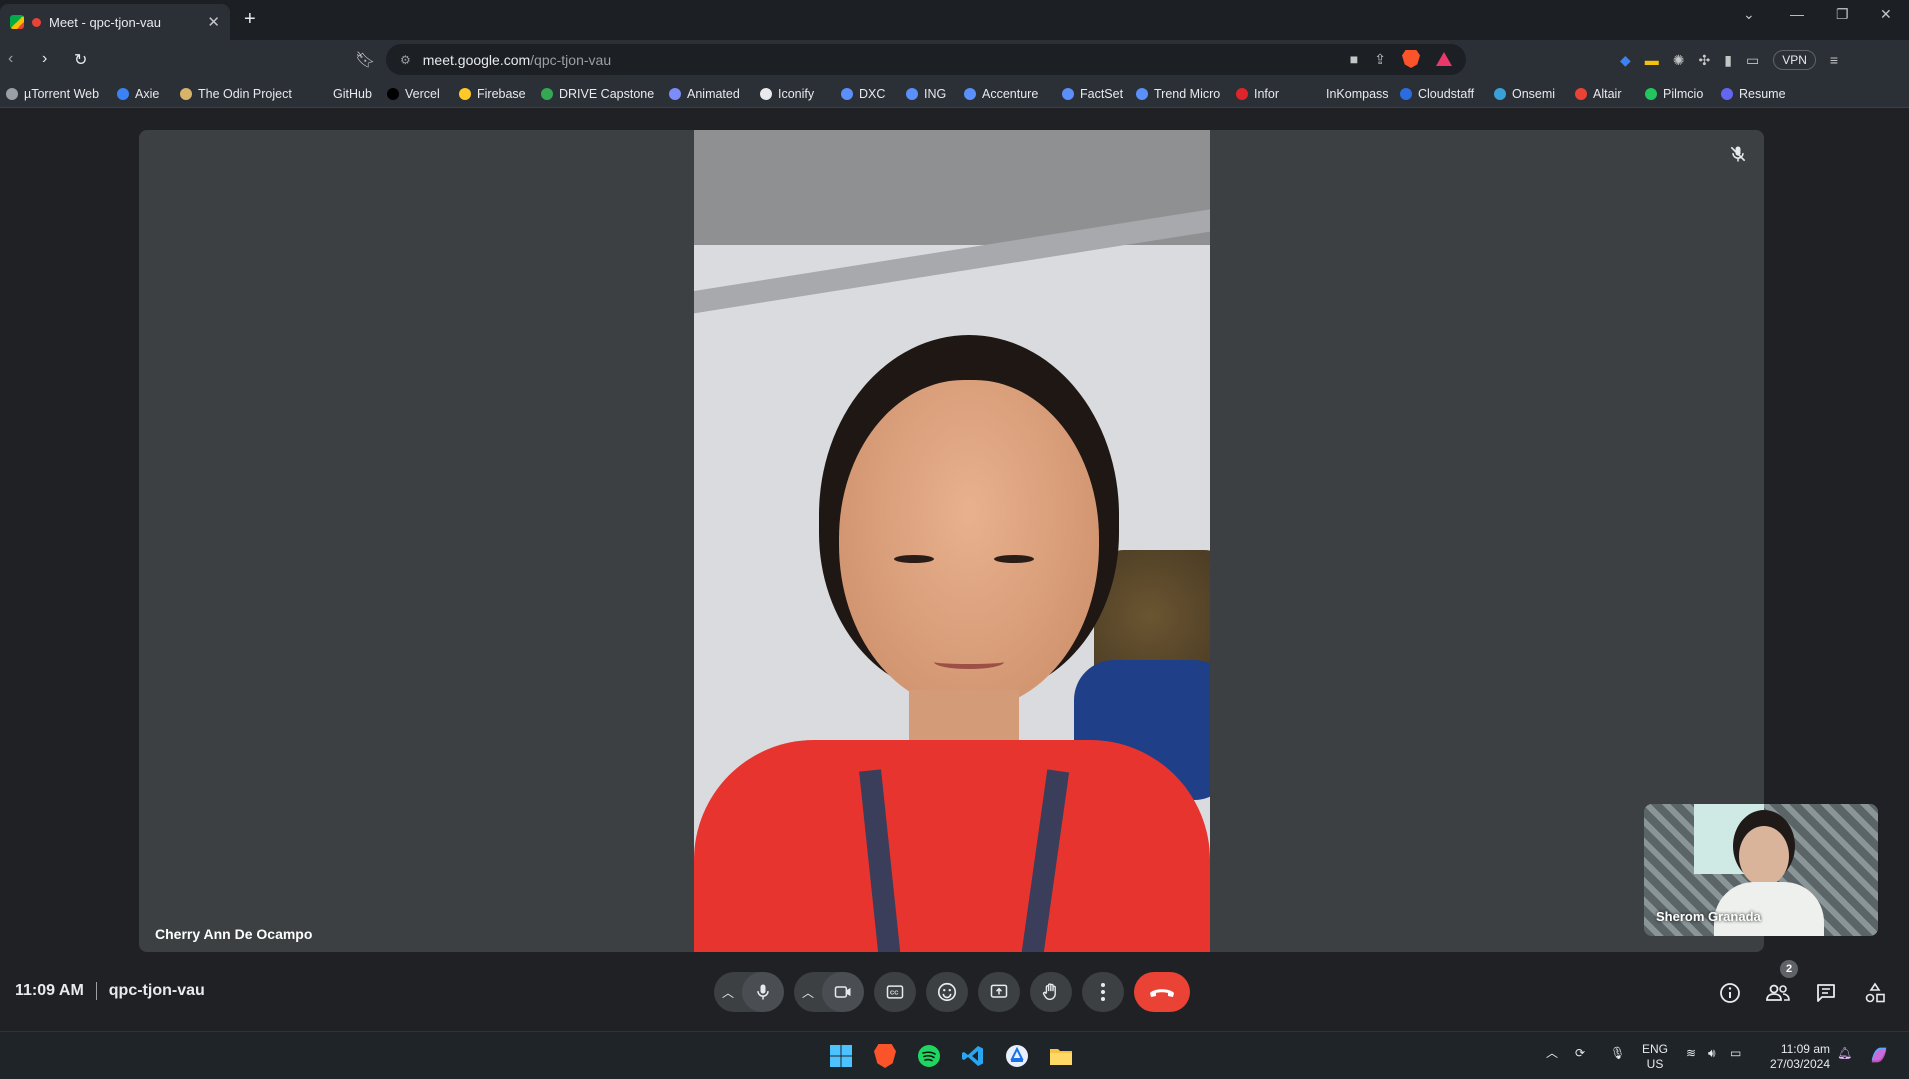  Describe the element at coordinates (1625, 60) in the screenshot. I see `bitwarden-extension-icon: ◆` at that location.